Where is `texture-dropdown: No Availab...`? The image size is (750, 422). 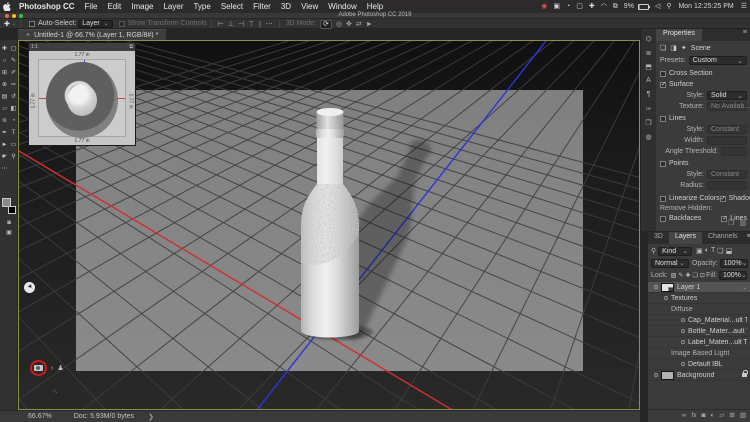 texture-dropdown: No Availab... is located at coordinates (728, 106).